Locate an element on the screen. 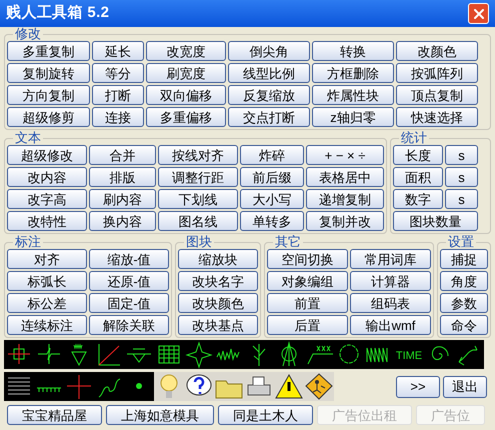  tool-button: 超级修剪 is located at coordinates (48, 117).